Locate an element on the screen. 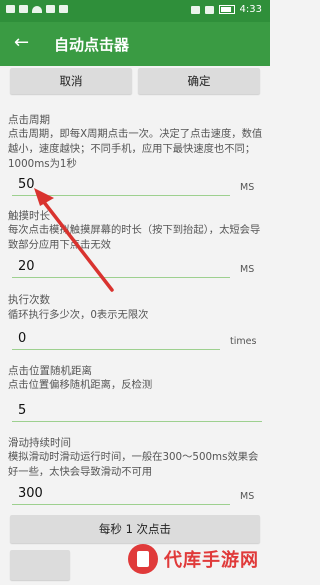 This screenshot has height=585, width=320. watermark: 代库手游网 is located at coordinates (193, 559).